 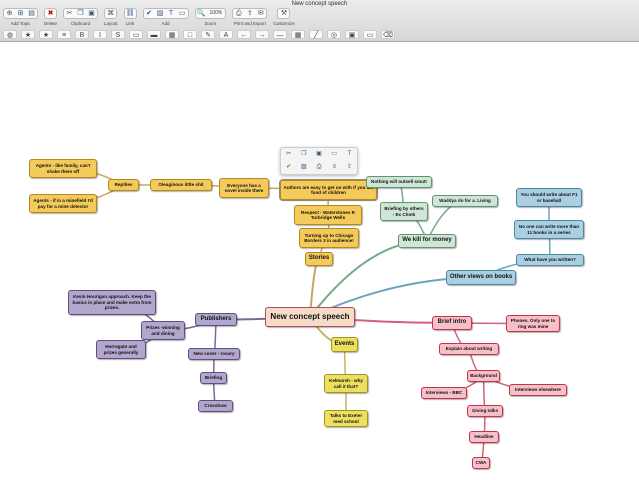 I want to click on fill-icon: ▦, so click(x=172, y=34).